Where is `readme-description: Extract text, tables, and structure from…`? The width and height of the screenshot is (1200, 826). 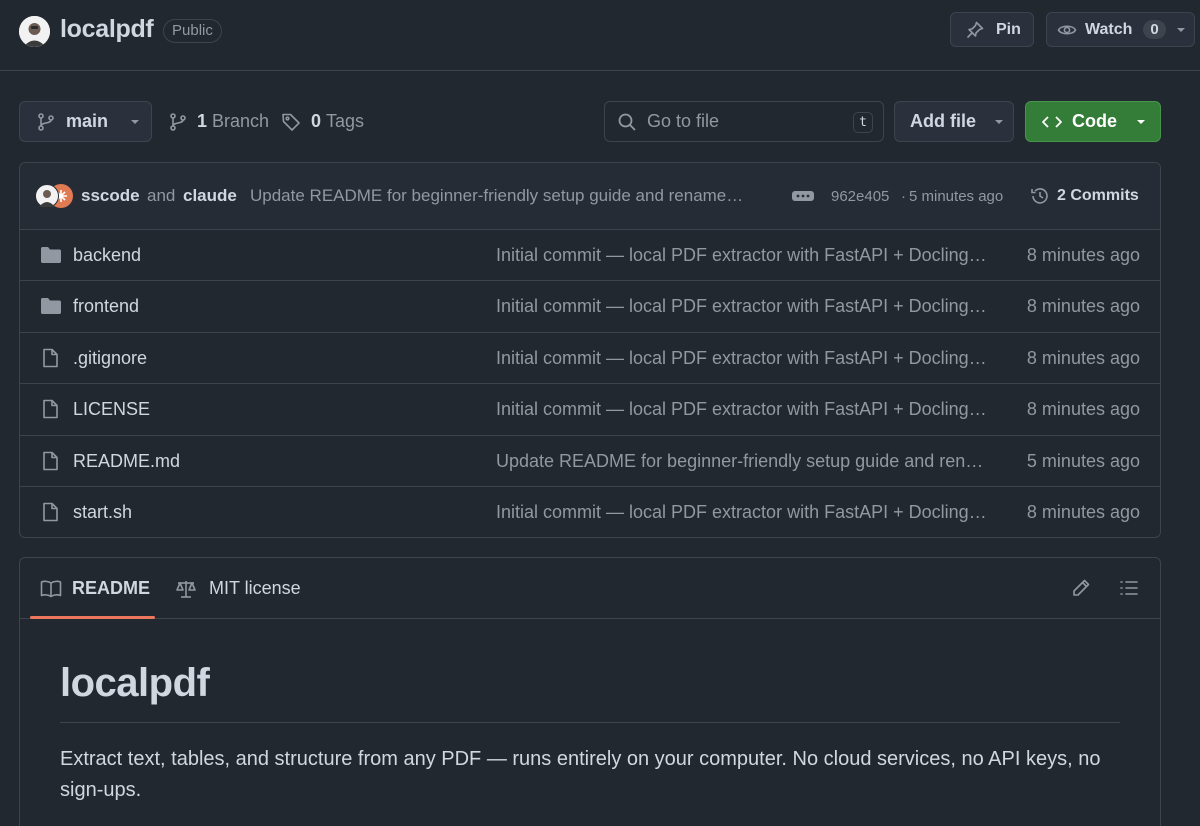
readme-description: Extract text, tables, and structure from… is located at coordinates (580, 774).